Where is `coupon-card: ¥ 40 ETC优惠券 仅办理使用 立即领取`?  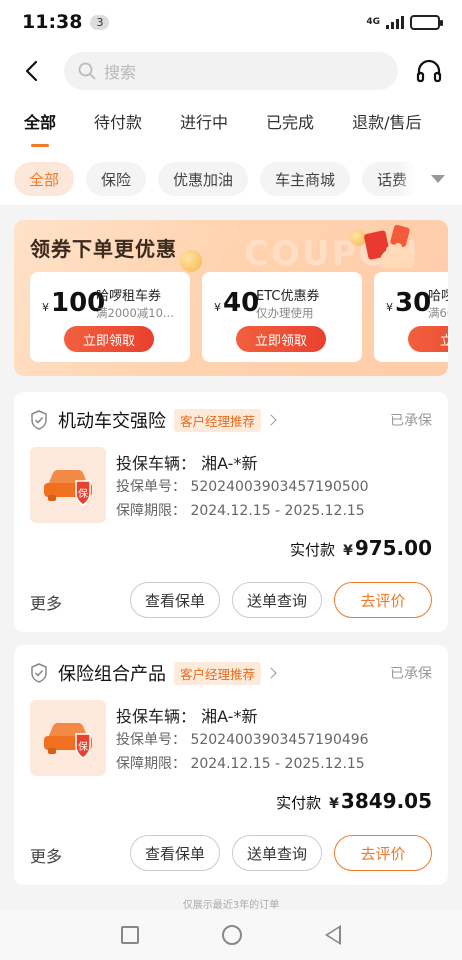
coupon-card: ¥ 40 ETC优惠券 仅办理使用 立即领取 is located at coordinates (282, 317).